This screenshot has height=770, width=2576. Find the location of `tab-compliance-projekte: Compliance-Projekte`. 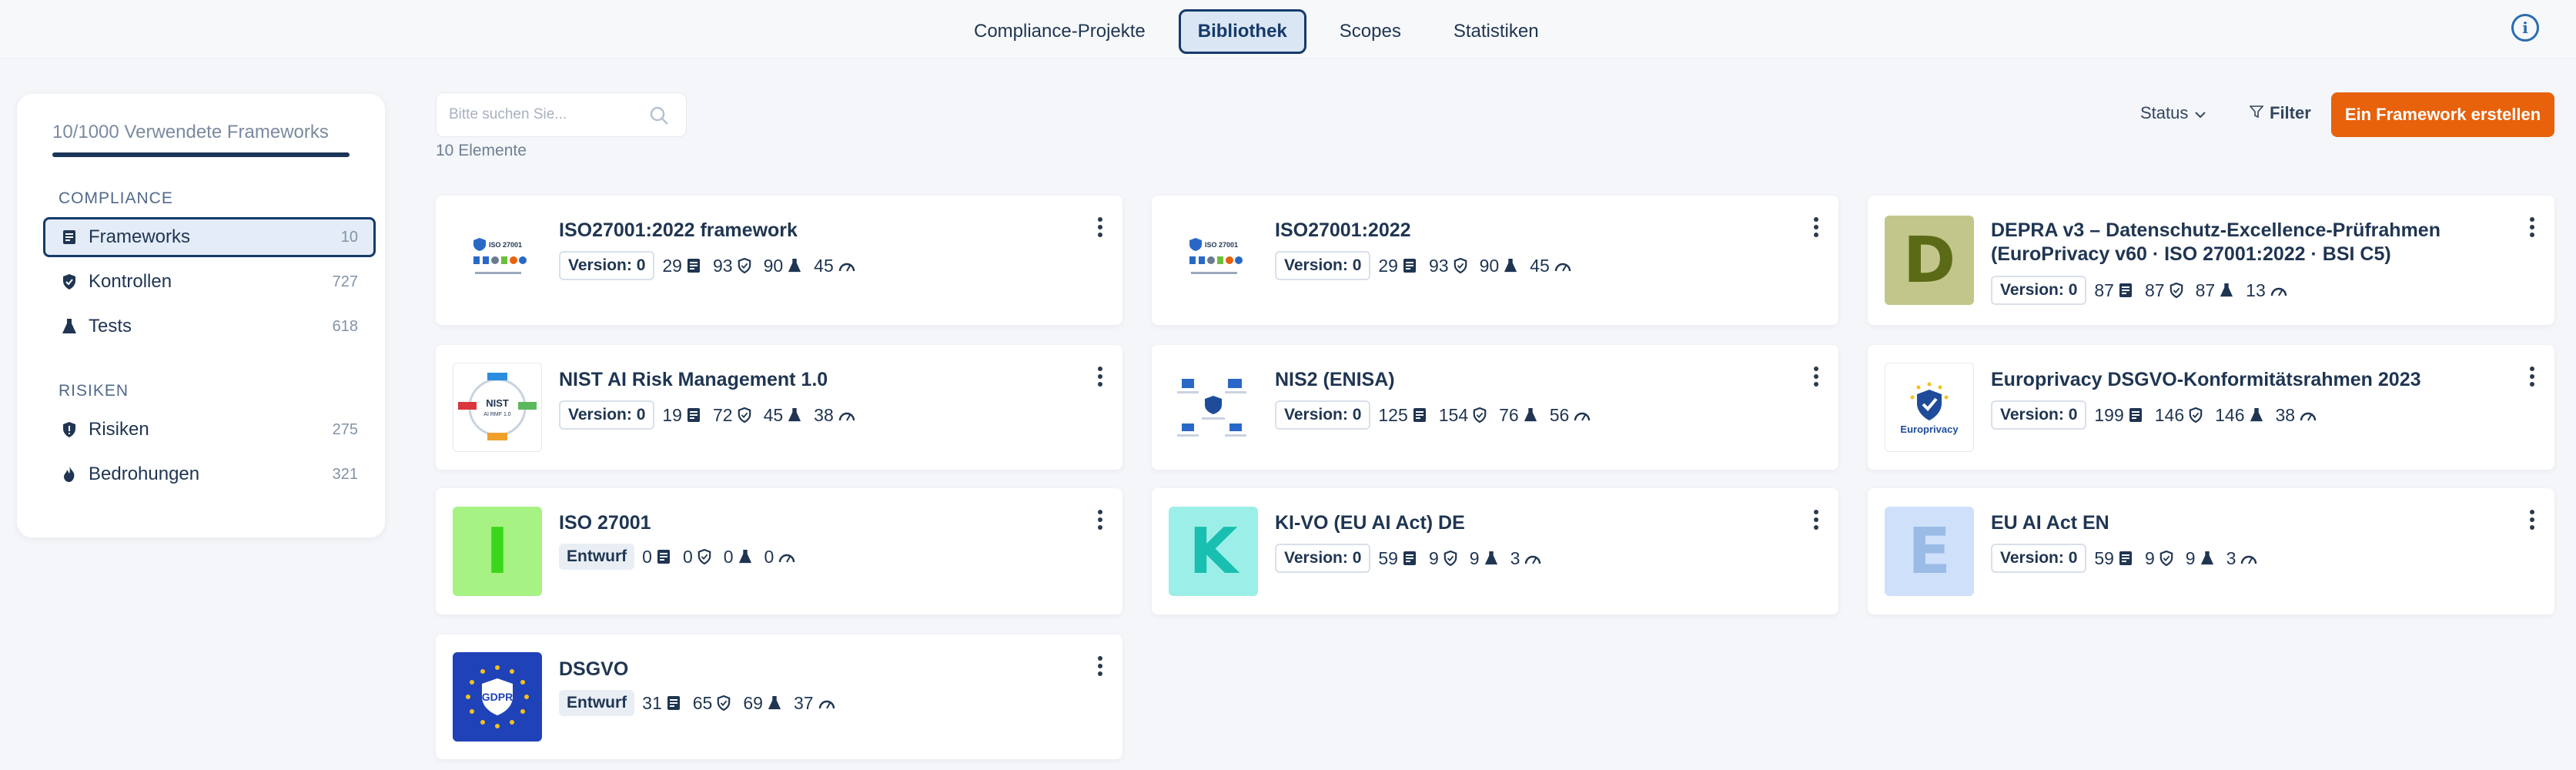

tab-compliance-projekte: Compliance-Projekte is located at coordinates (1060, 31).